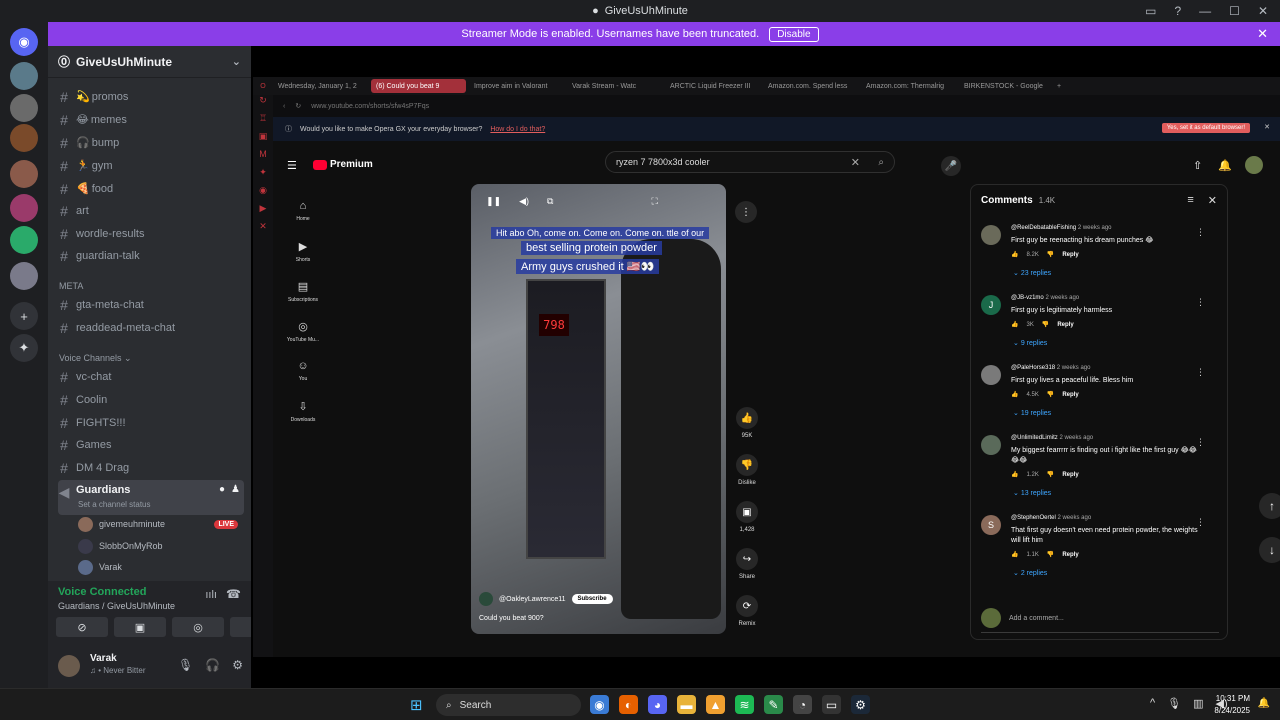 The width and height of the screenshot is (1280, 720). What do you see at coordinates (614, 86) in the screenshot?
I see `browser-tab: Varak Stream - Watc` at bounding box center [614, 86].